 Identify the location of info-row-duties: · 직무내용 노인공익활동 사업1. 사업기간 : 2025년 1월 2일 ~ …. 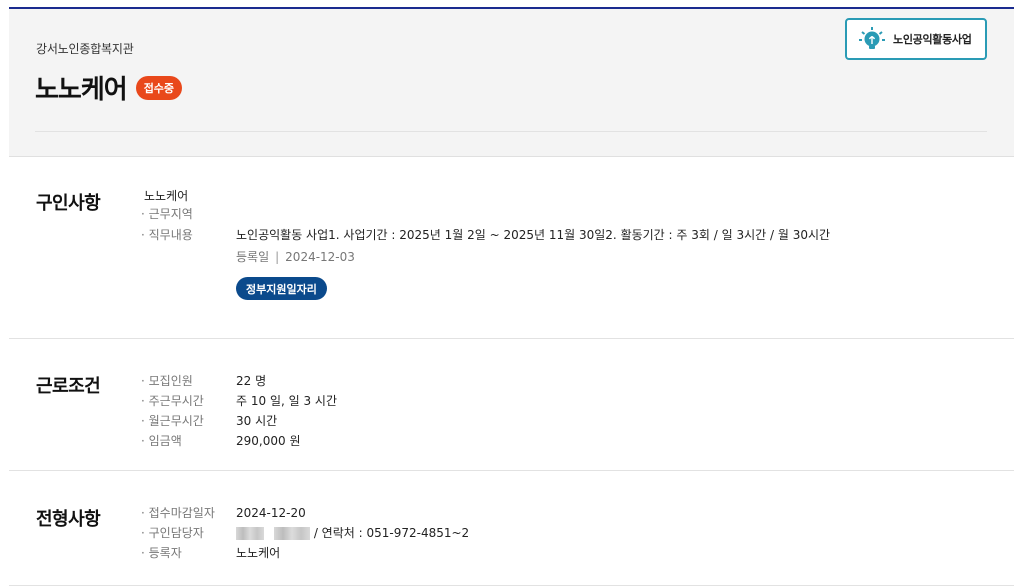
(485, 235).